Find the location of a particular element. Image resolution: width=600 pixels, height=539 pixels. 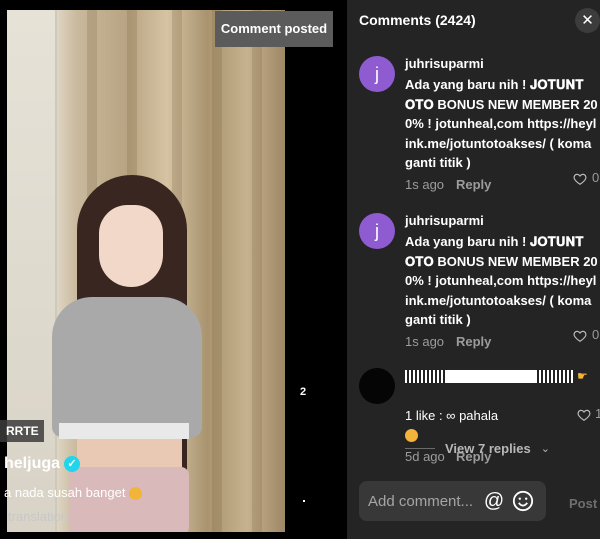

comment-item: ☛ 1 like : ∞ pahala 5d ago Reply 1 is located at coordinates (479, 416).